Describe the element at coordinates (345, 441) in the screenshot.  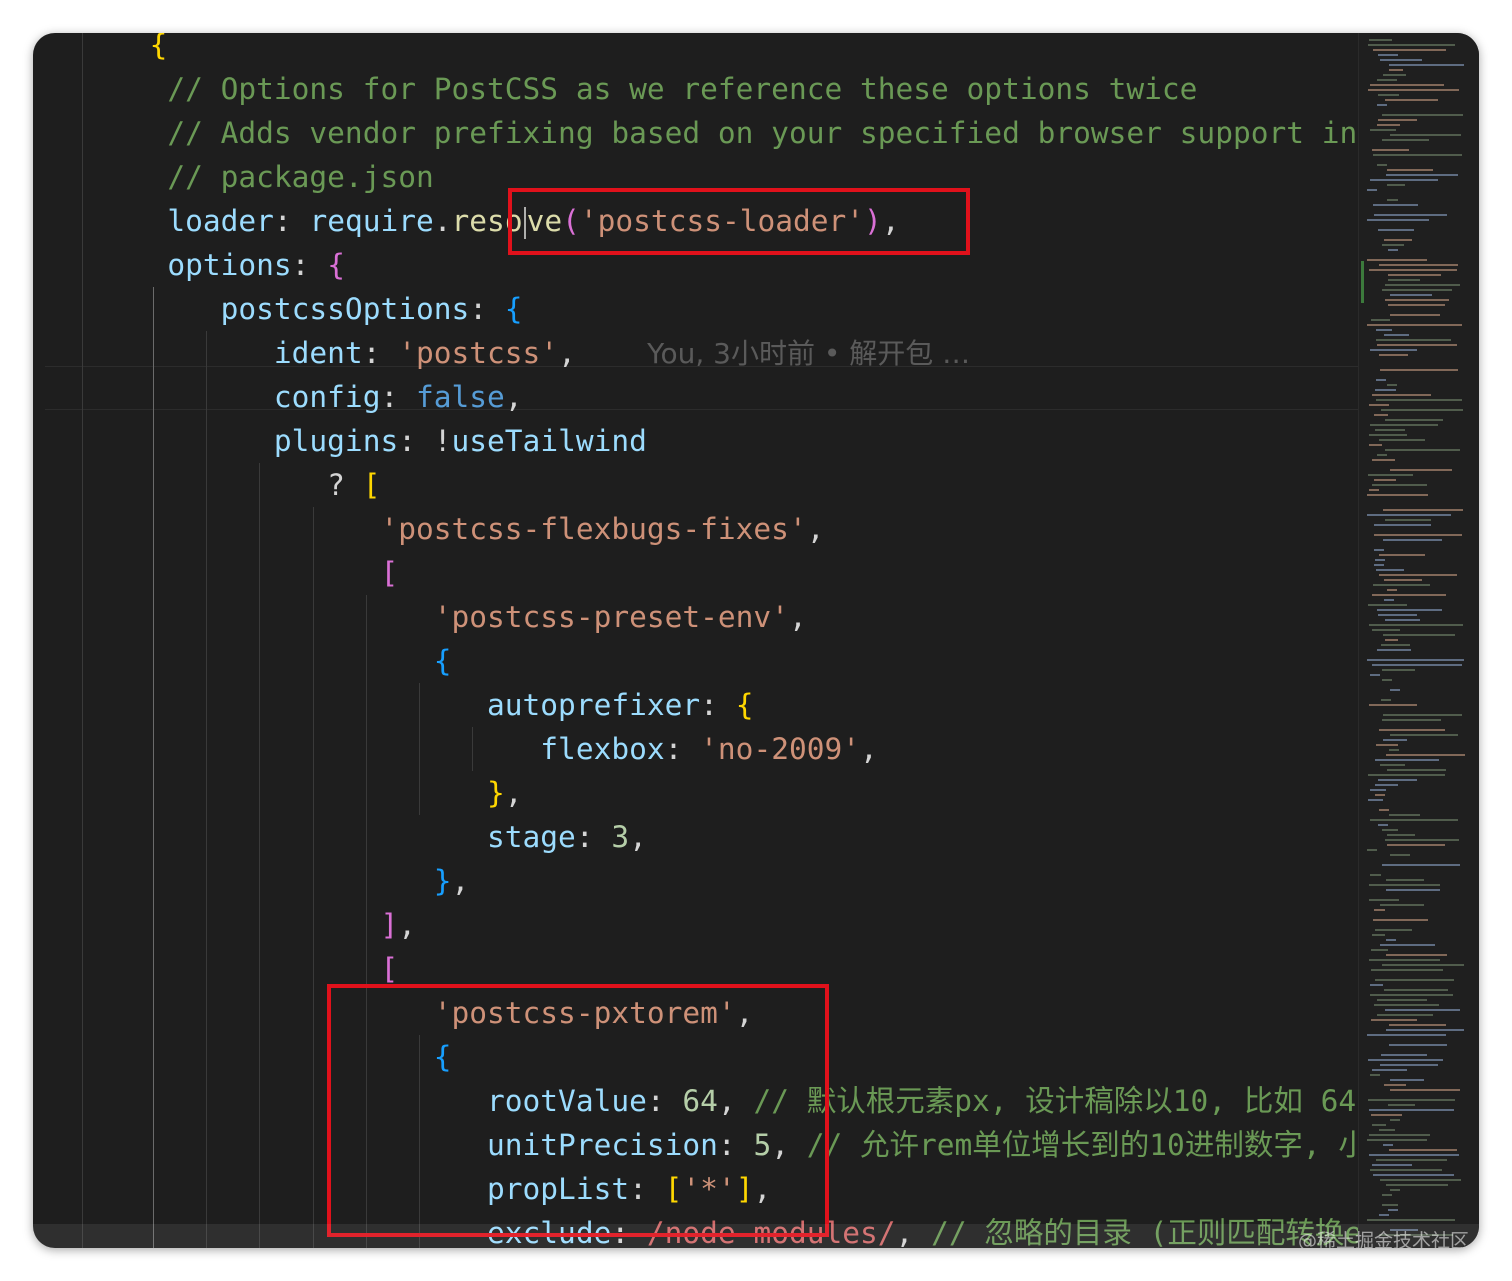
I see `code-line: plugins: !useTailwind` at that location.